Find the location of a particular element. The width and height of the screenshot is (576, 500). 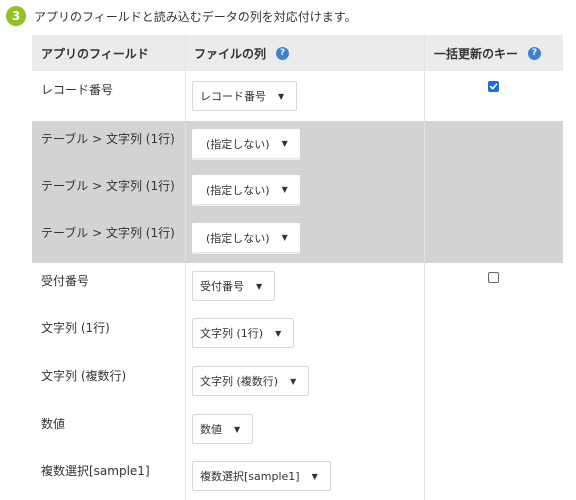

table-header-row: アプリのフィールド ファイルの列 ? 一括更新のキー ? is located at coordinates (297, 53).